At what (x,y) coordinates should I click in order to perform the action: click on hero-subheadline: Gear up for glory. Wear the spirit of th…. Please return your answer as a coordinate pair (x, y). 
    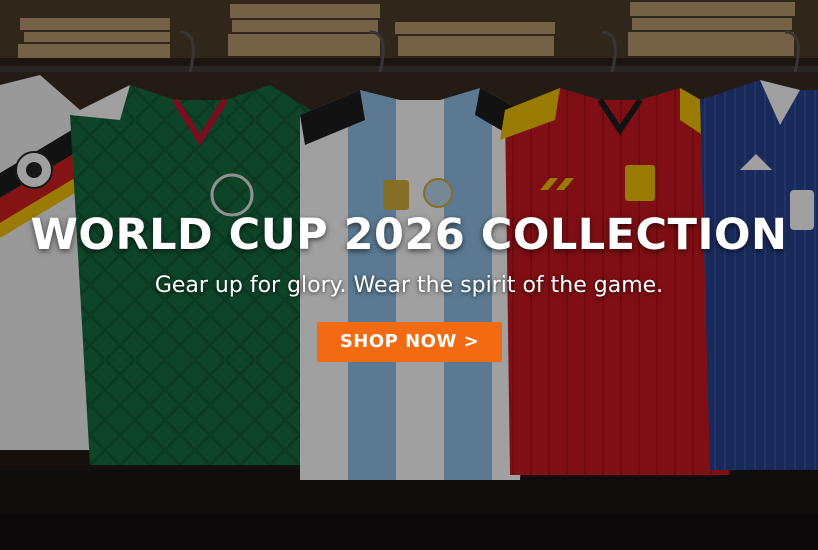
    Looking at the image, I should click on (409, 285).